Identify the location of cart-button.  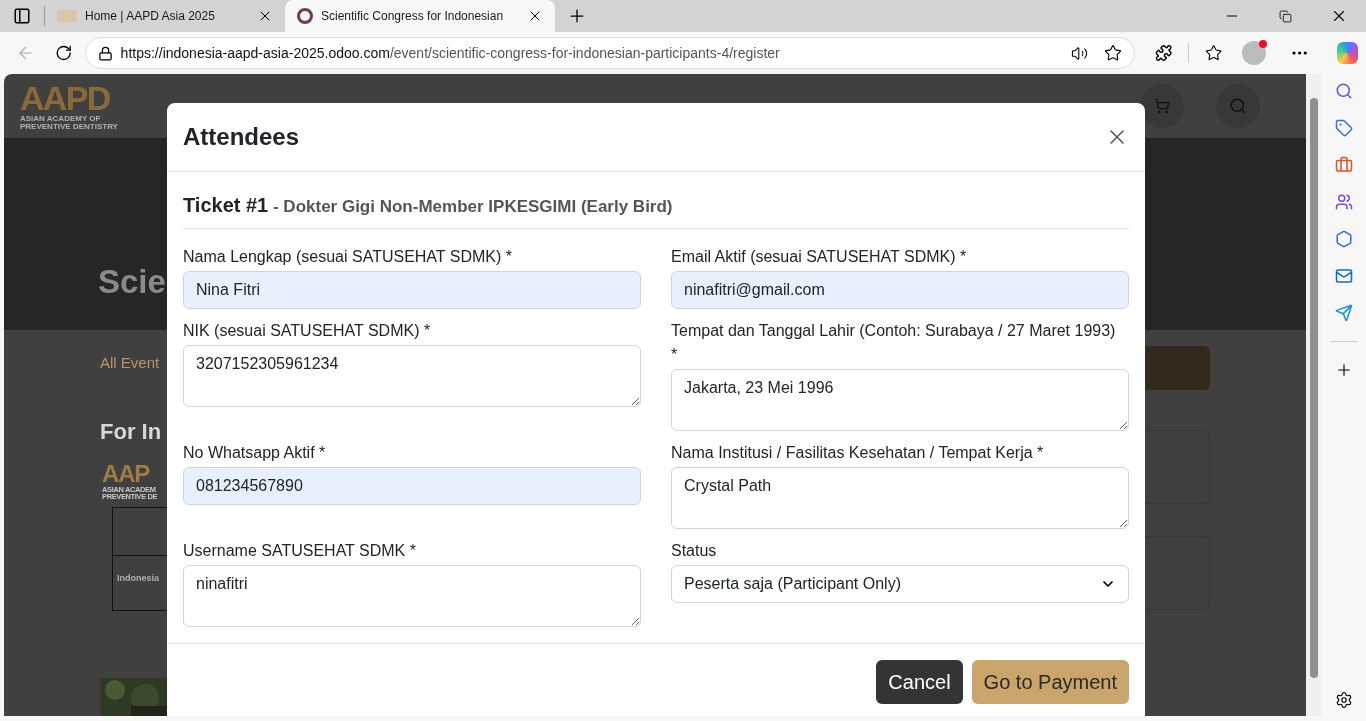
(1162, 106).